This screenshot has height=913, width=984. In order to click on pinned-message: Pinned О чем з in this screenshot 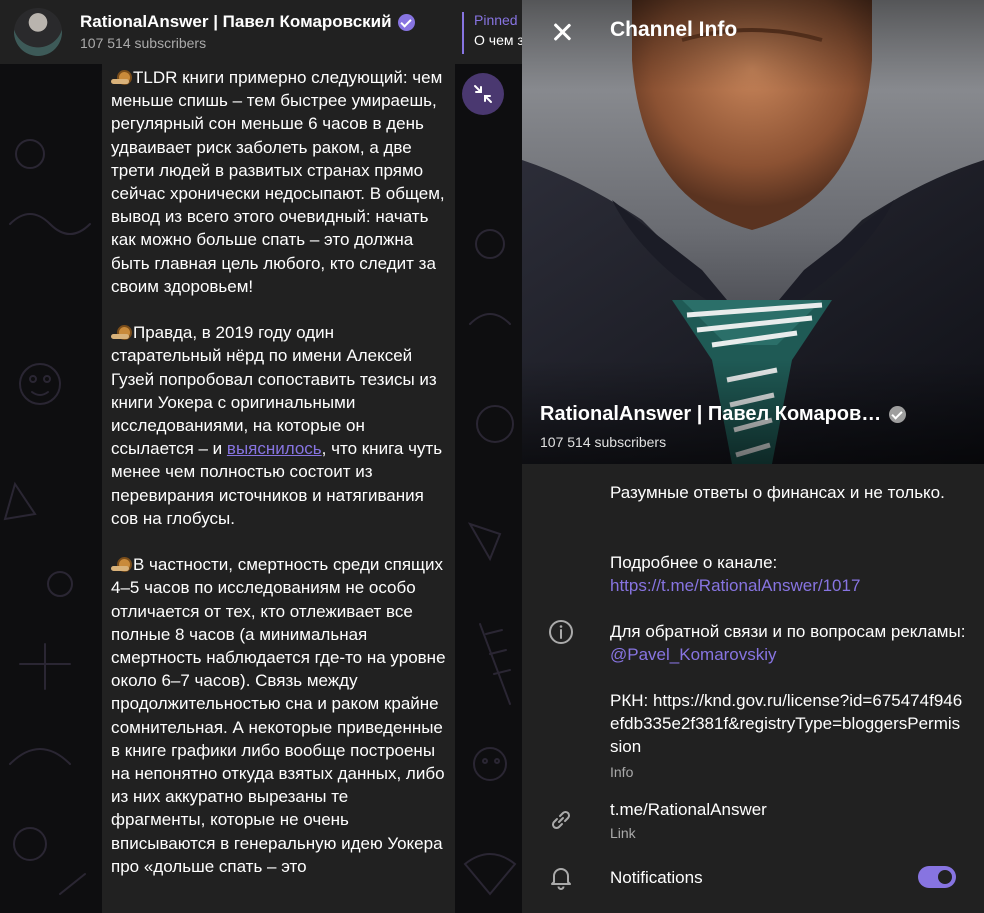, I will do `click(492, 33)`.